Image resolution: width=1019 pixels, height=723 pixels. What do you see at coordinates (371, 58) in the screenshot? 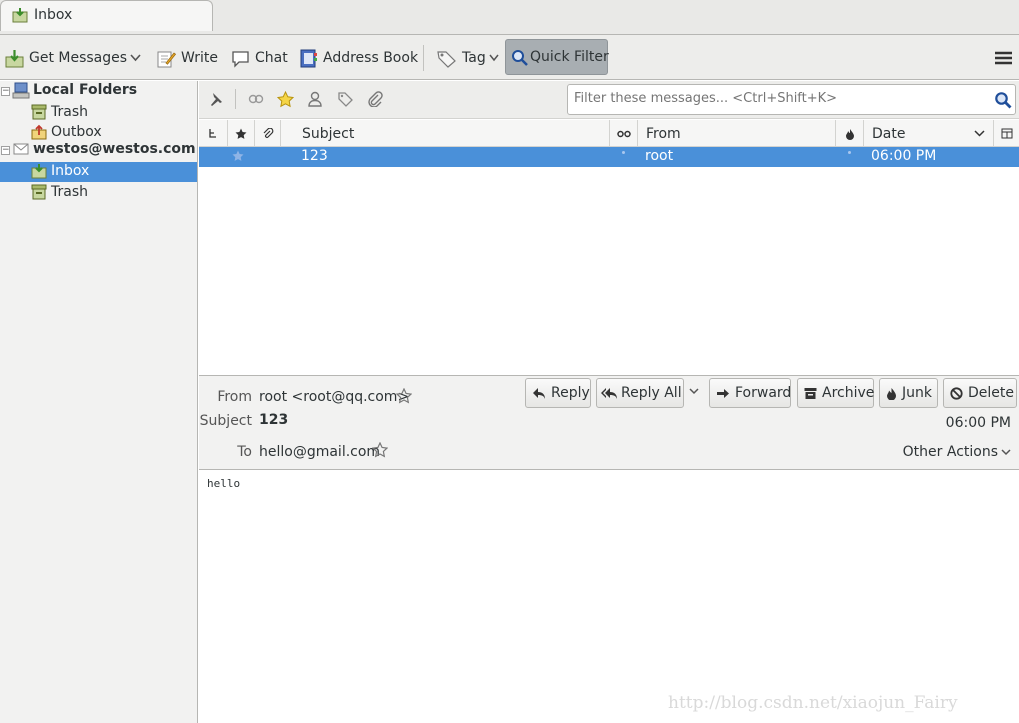
I see `address-book-label: Address Book` at bounding box center [371, 58].